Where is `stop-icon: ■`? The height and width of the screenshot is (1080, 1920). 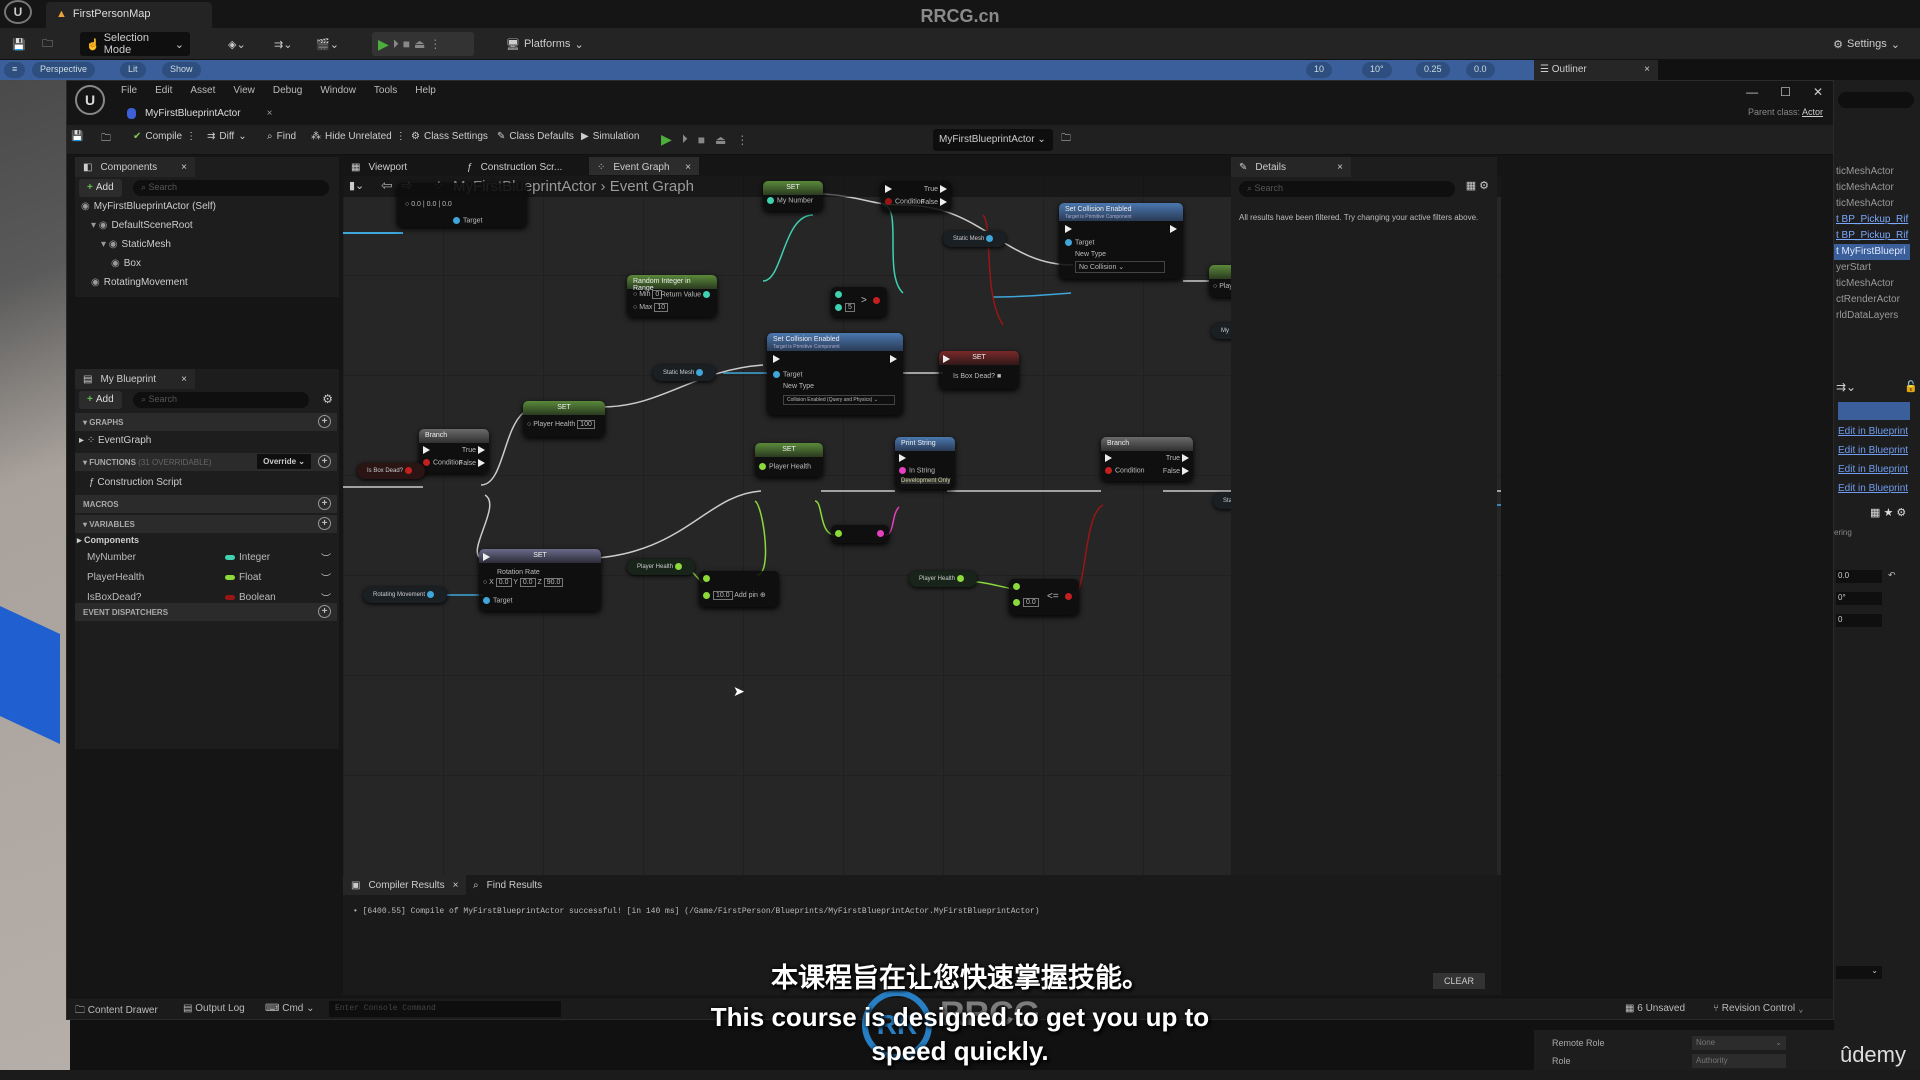 stop-icon: ■ is located at coordinates (406, 44).